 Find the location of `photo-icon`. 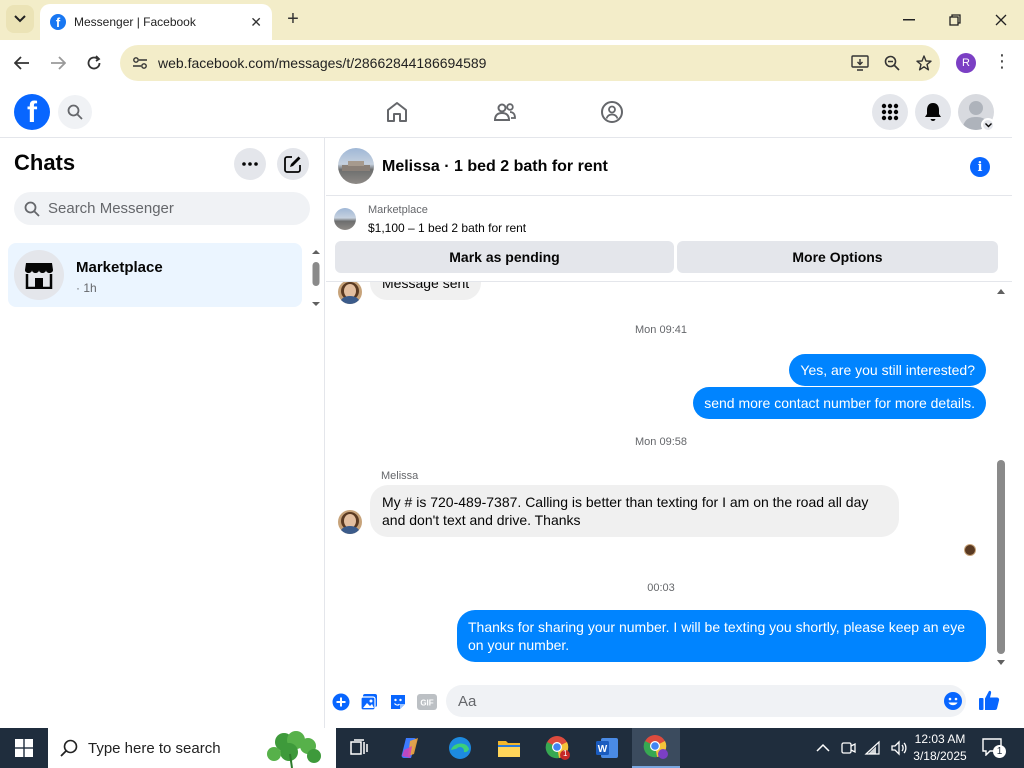

photo-icon is located at coordinates (368, 702).